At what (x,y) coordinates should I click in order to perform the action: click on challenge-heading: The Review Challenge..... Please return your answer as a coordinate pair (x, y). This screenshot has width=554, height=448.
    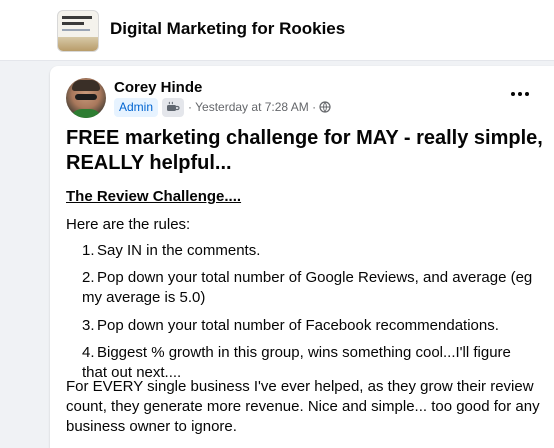
    Looking at the image, I should click on (154, 196).